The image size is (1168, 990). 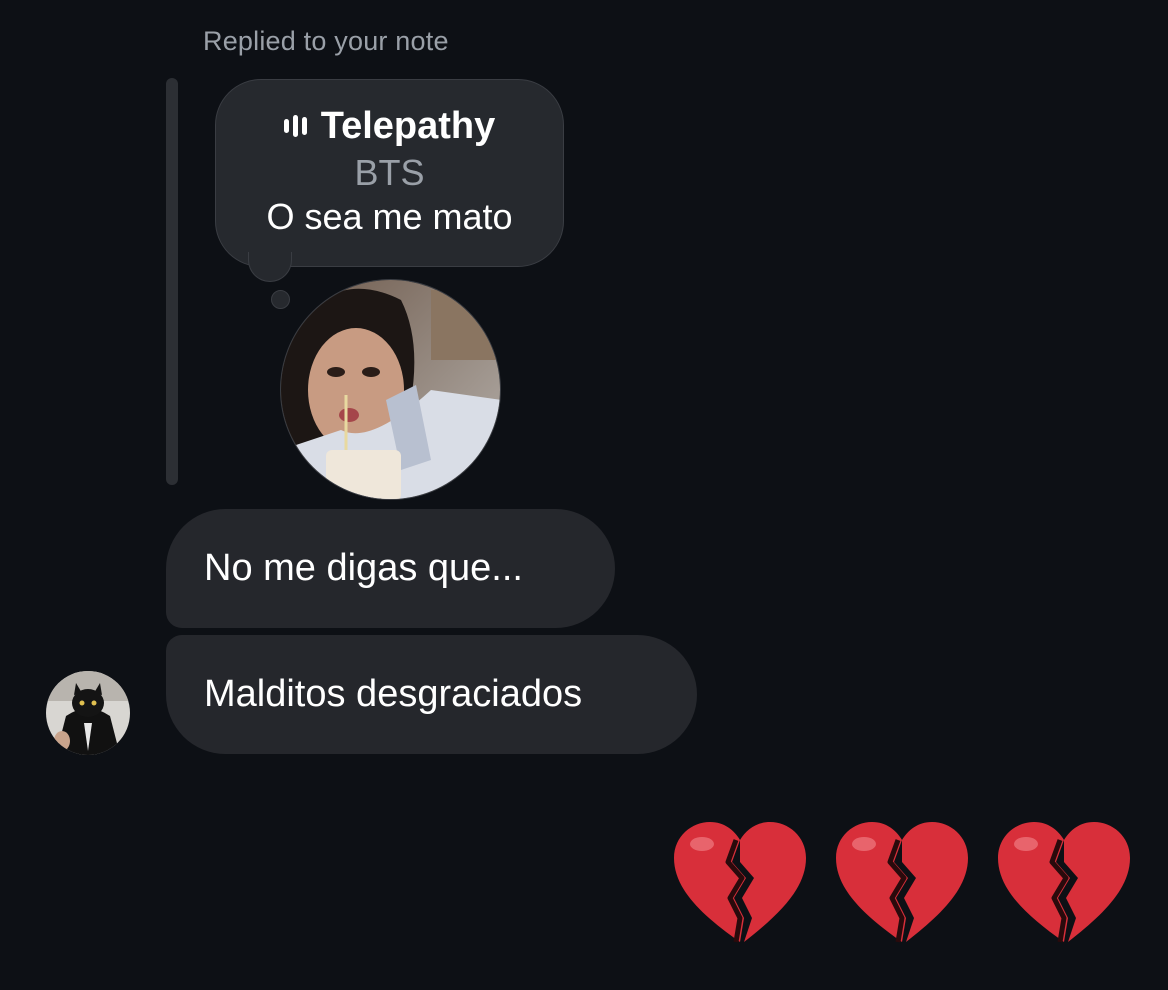 I want to click on note-title-row: Telepathy, so click(x=389, y=126).